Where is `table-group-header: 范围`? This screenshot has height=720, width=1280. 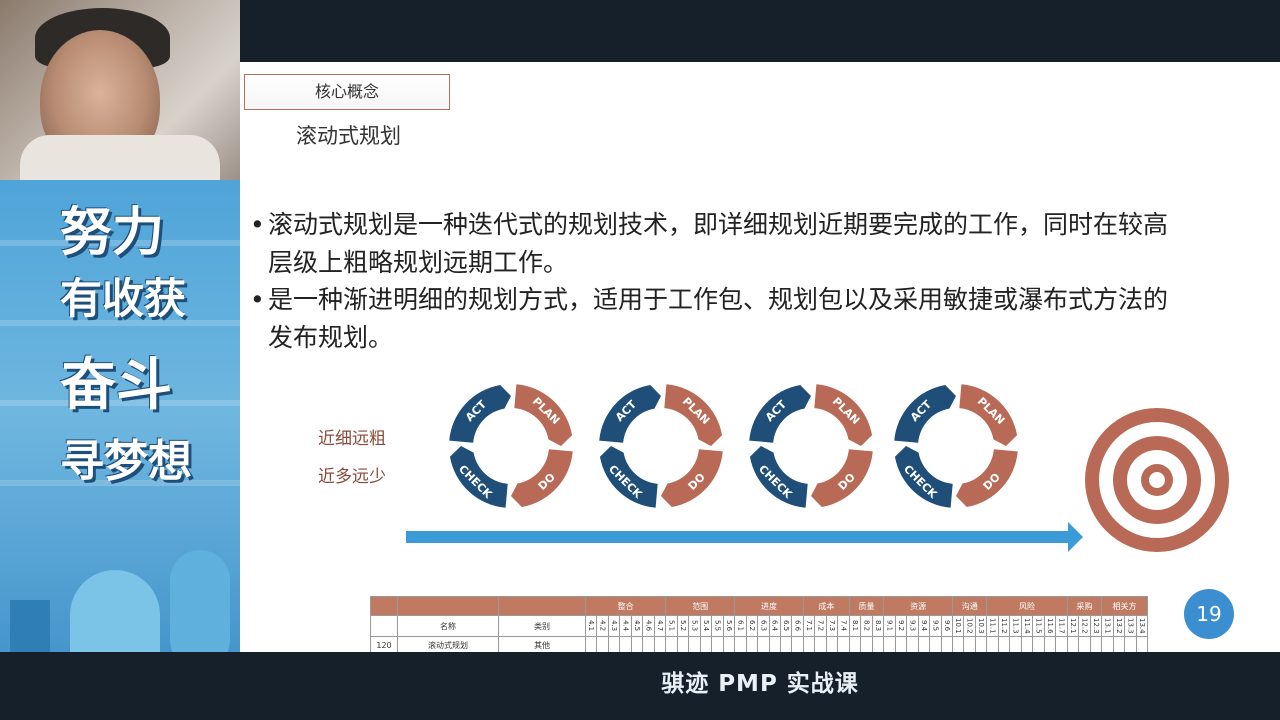
table-group-header: 范围 is located at coordinates (700, 606).